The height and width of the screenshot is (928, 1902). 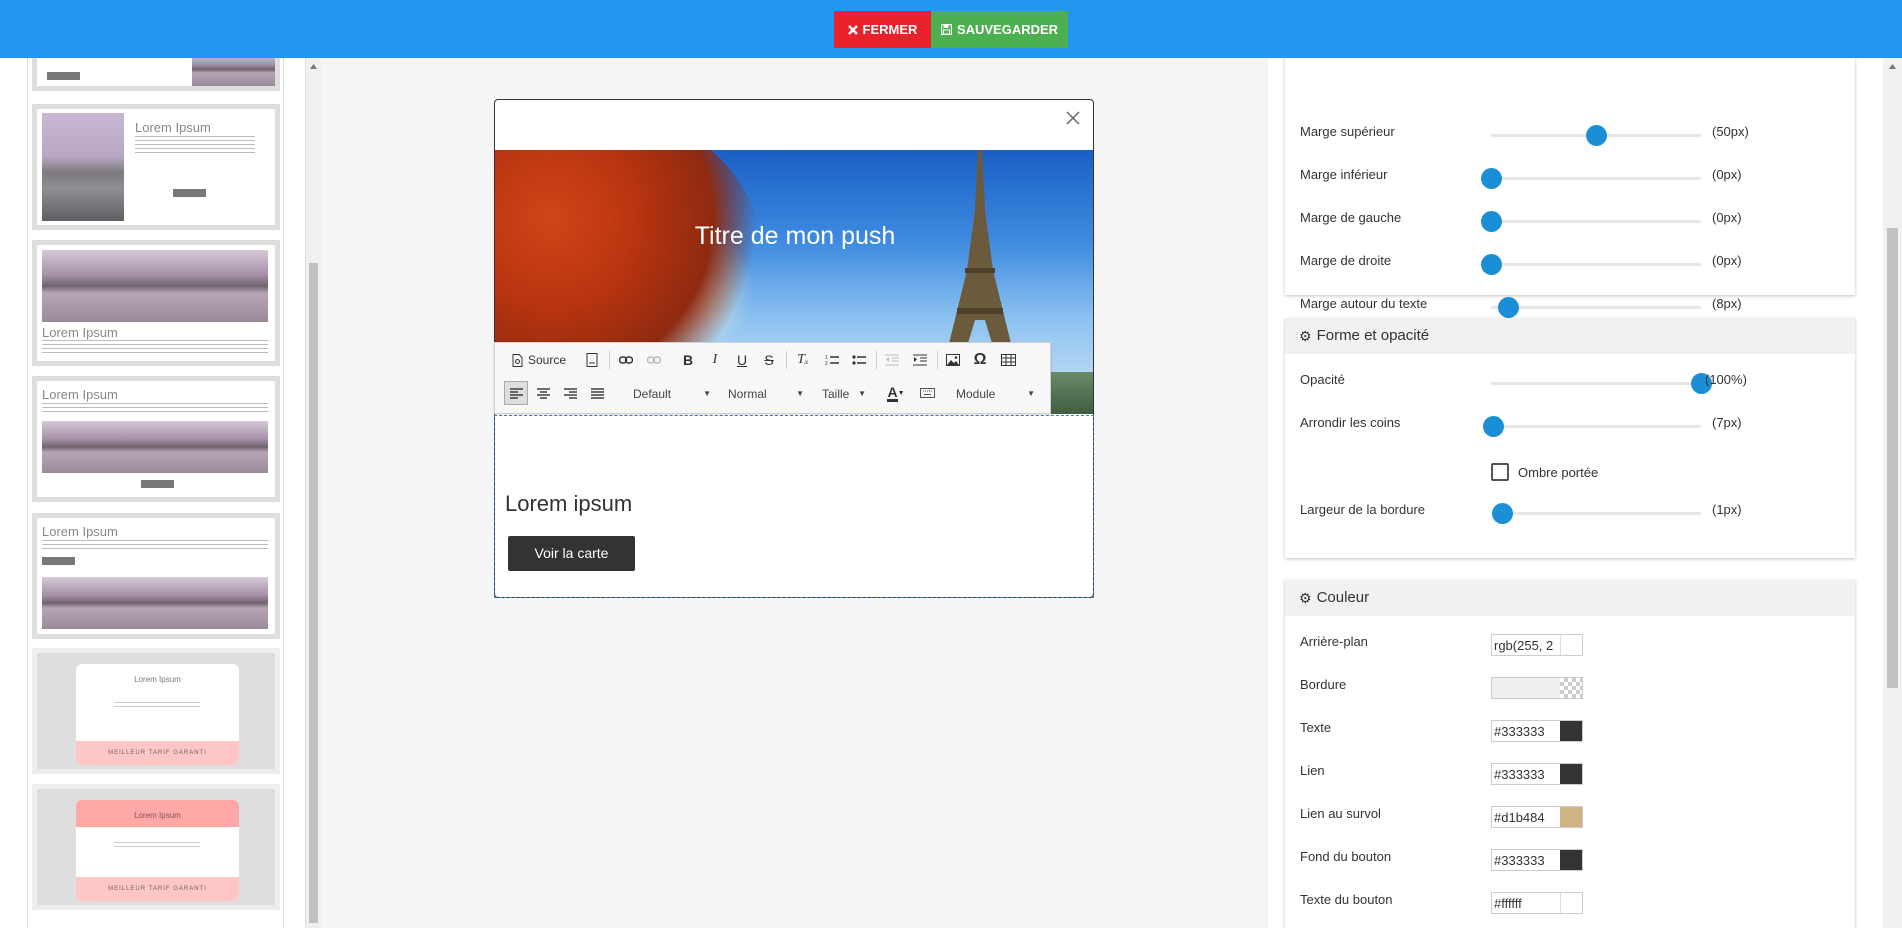 I want to click on module-dropdown-value: Module, so click(x=976, y=394).